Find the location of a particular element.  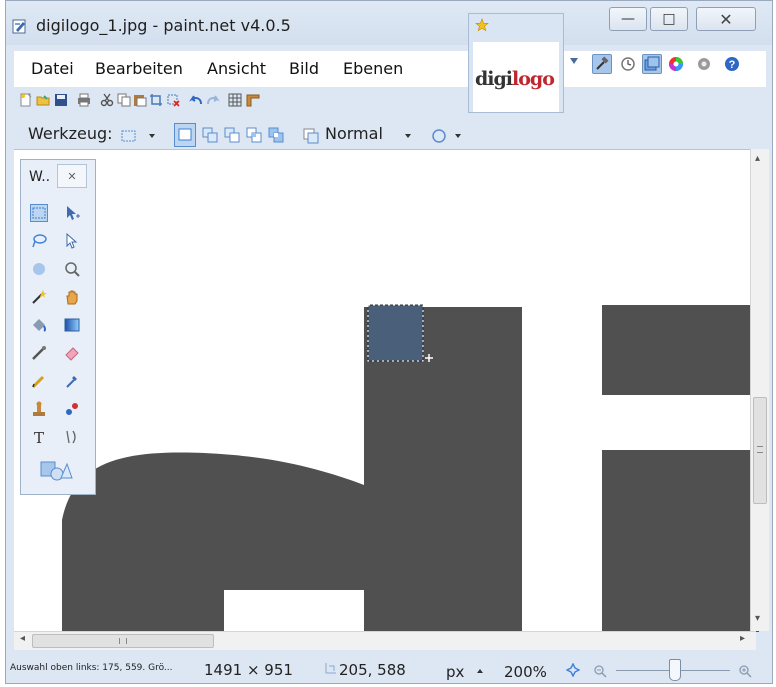

tool-dropdown-icon is located at coordinates (152, 136).